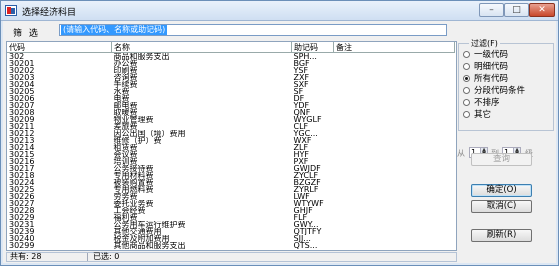  What do you see at coordinates (121, 98) in the screenshot?
I see `cell-name: 电费` at bounding box center [121, 98].